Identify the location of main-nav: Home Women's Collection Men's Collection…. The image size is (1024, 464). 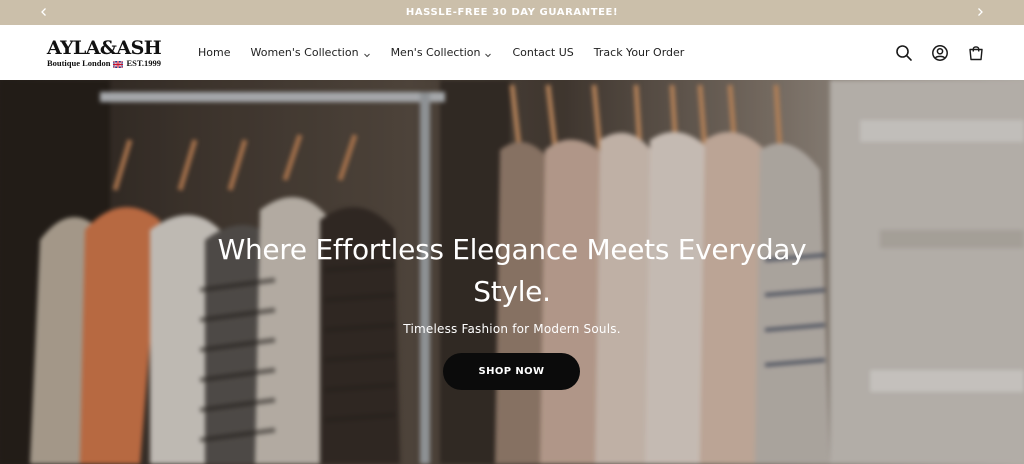
(451, 52).